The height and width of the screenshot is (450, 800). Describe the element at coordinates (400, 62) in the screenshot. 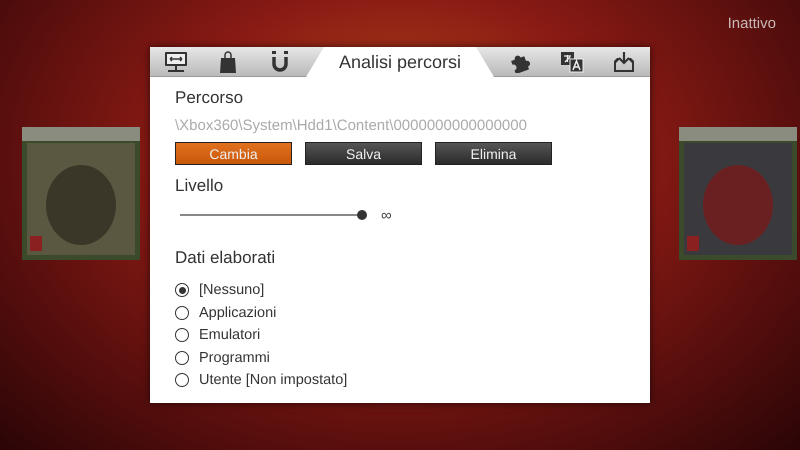

I see `tab: Analisi percorsi` at that location.